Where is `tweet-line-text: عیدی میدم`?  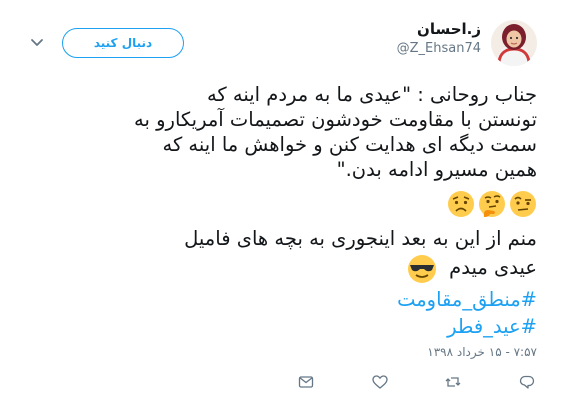 tweet-line-text: عیدی میدم is located at coordinates (493, 267).